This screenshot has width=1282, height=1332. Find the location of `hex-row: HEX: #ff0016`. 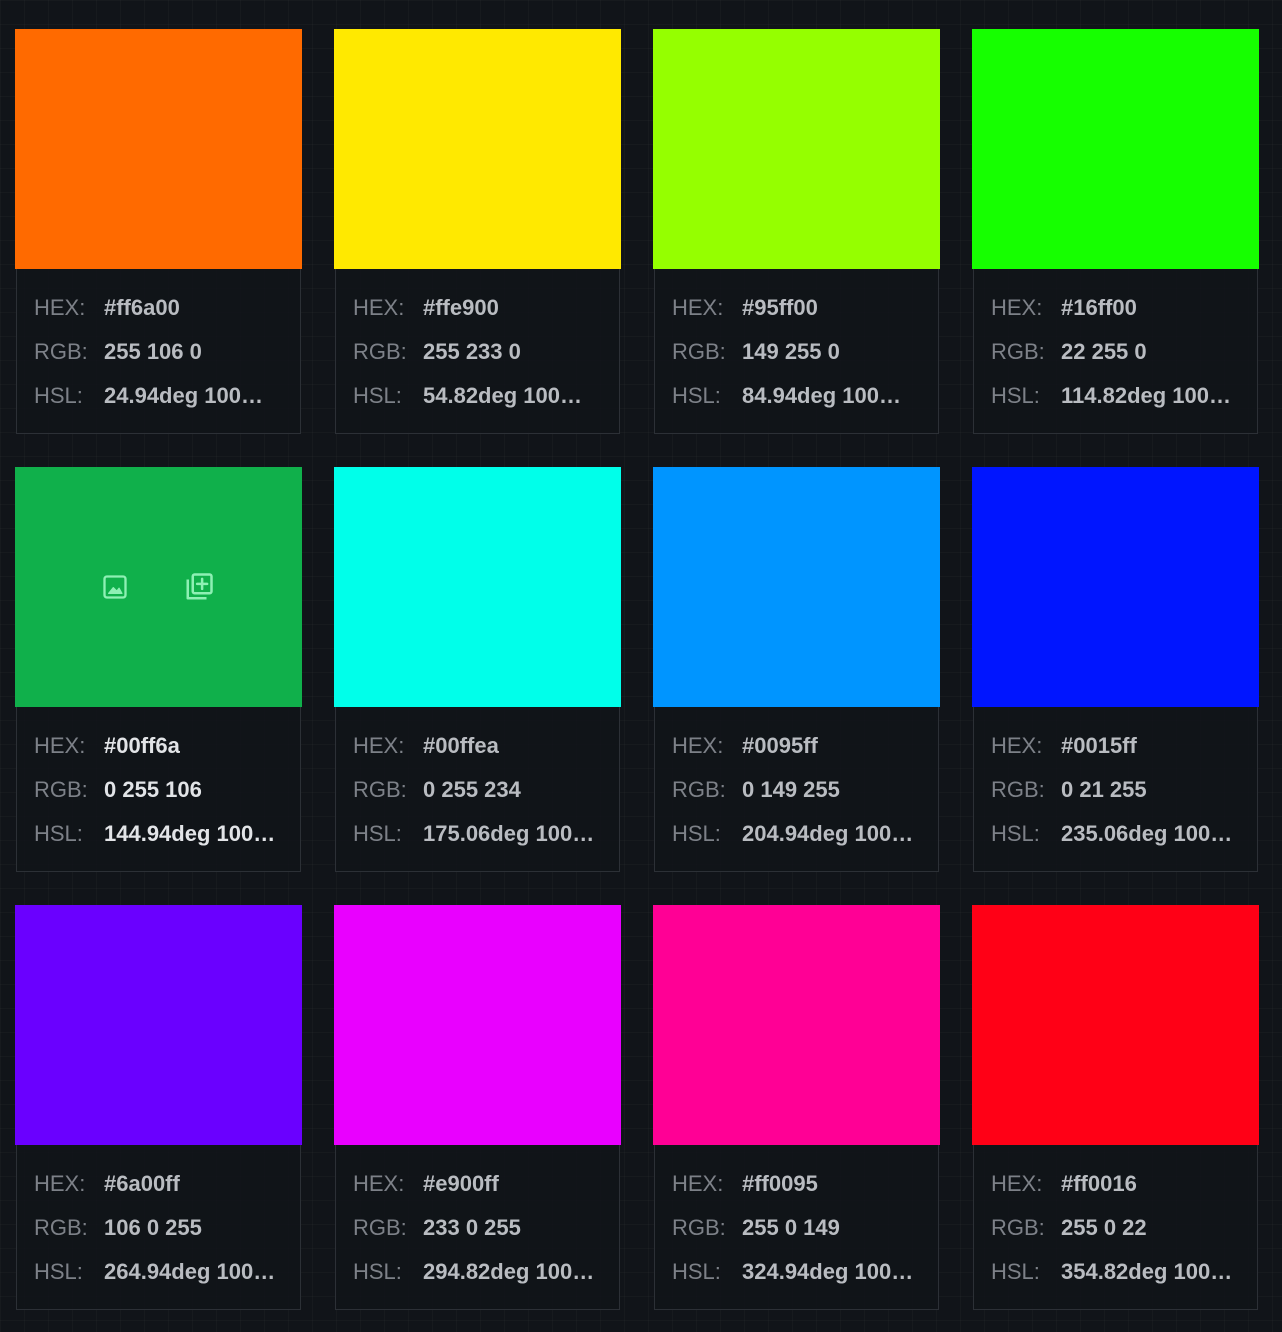

hex-row: HEX: #ff0016 is located at coordinates (1115, 1184).